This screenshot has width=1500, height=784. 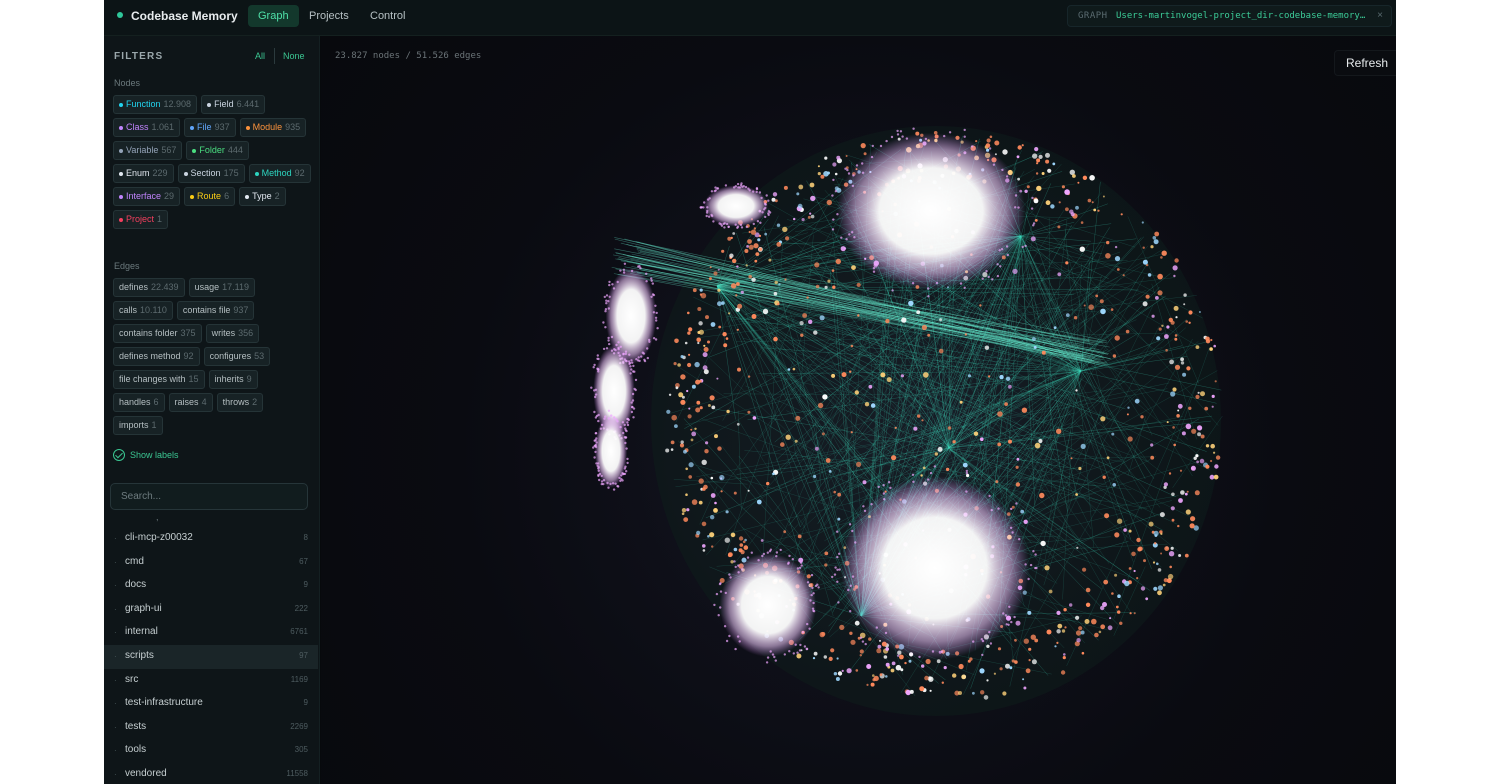 What do you see at coordinates (156, 356) in the screenshot?
I see `edge-filter-chip: defines method 92` at bounding box center [156, 356].